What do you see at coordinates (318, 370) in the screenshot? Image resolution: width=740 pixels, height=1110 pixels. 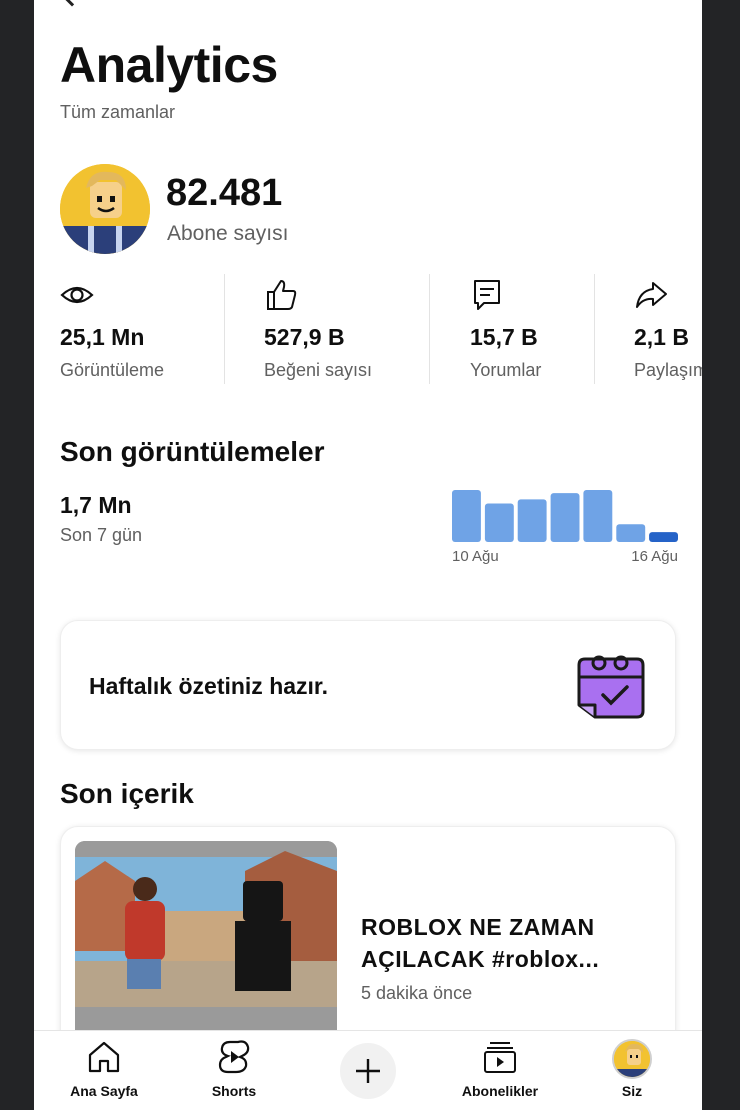 I see `stat-label: Beğeni sayısı` at bounding box center [318, 370].